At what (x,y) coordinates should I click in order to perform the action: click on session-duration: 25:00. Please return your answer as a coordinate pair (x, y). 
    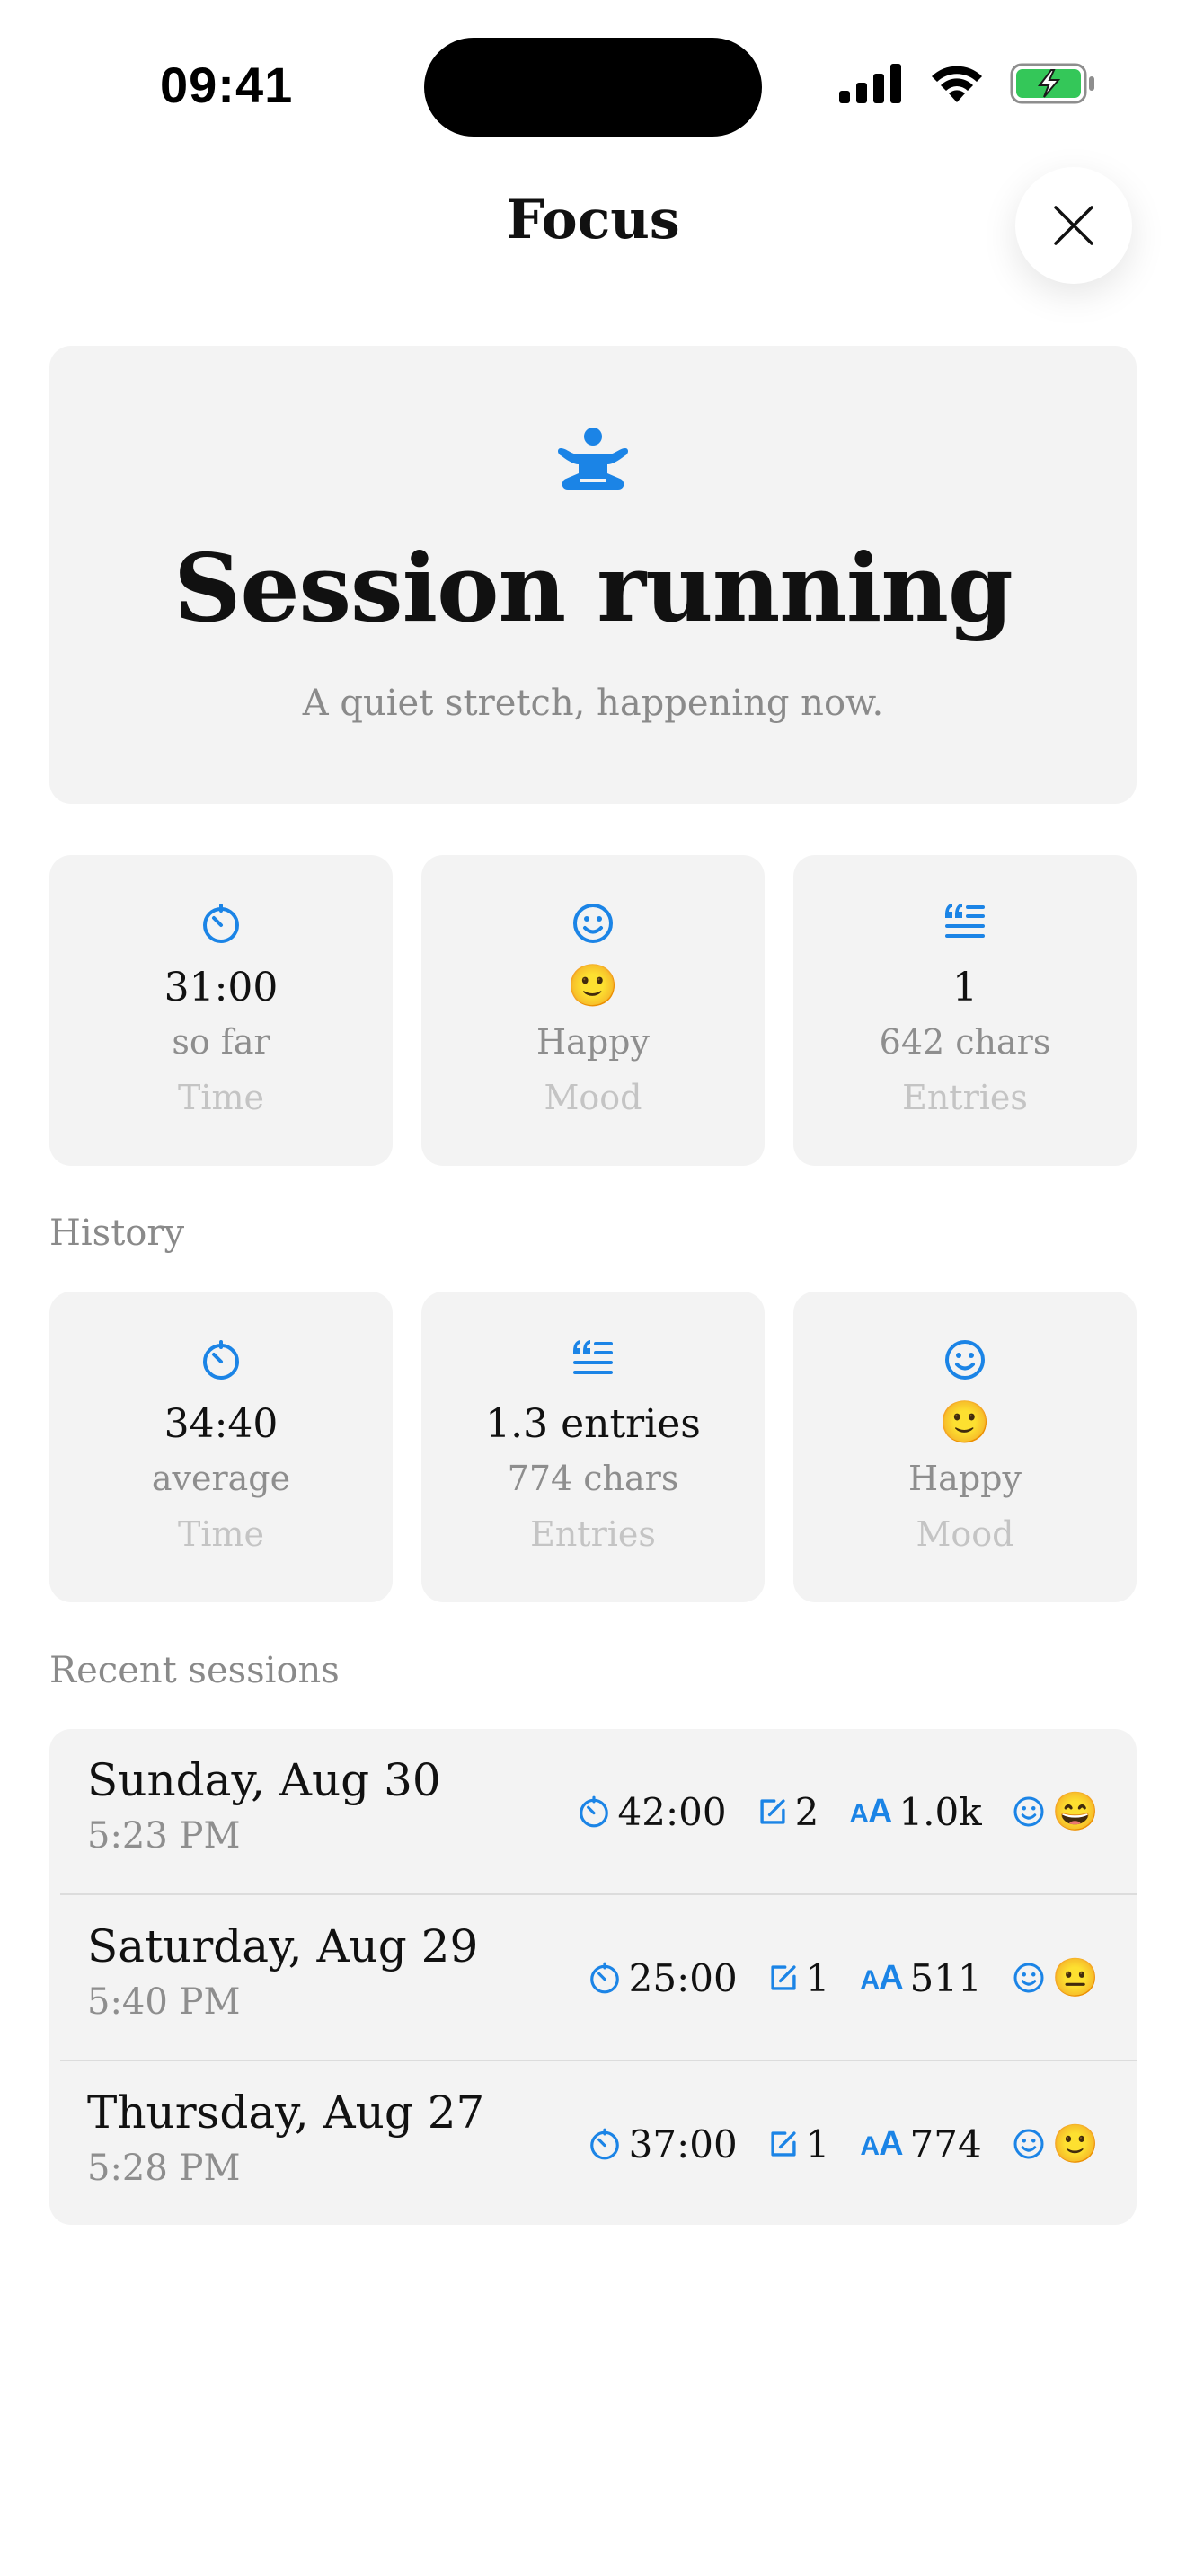
    Looking at the image, I should click on (683, 1977).